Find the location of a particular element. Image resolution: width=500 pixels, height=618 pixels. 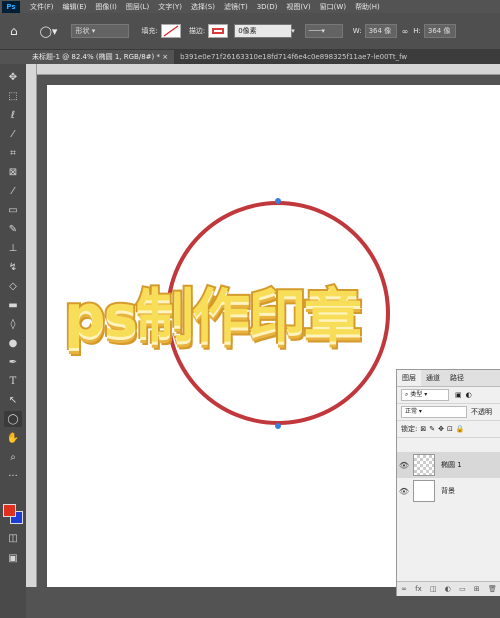

layer-filter-select: ⌕ 类型 ▾ is located at coordinates (425, 395).